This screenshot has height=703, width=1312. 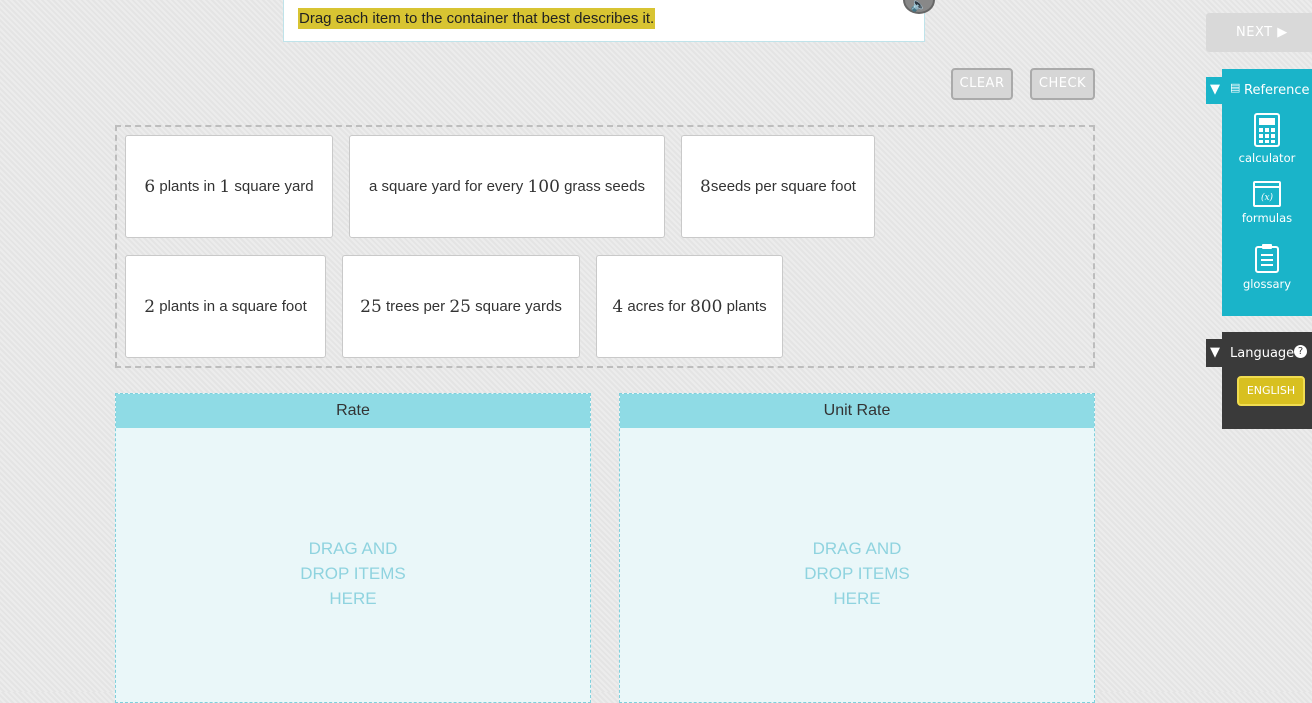 I want to click on calculator-tool: calculator, so click(x=1267, y=139).